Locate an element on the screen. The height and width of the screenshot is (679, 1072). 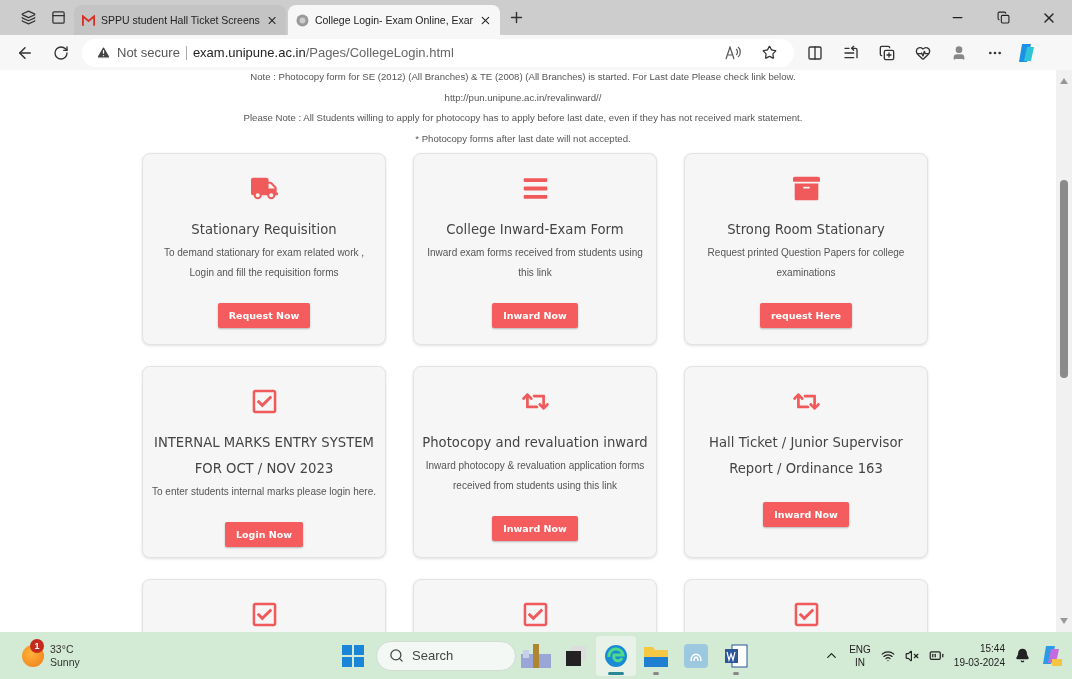
notice-text: Note : Photocopy form for SE (2012) (All Branches) & TE (2008) (All Branches) is started. For Last date Please check link below. is located at coordinates (523, 77).